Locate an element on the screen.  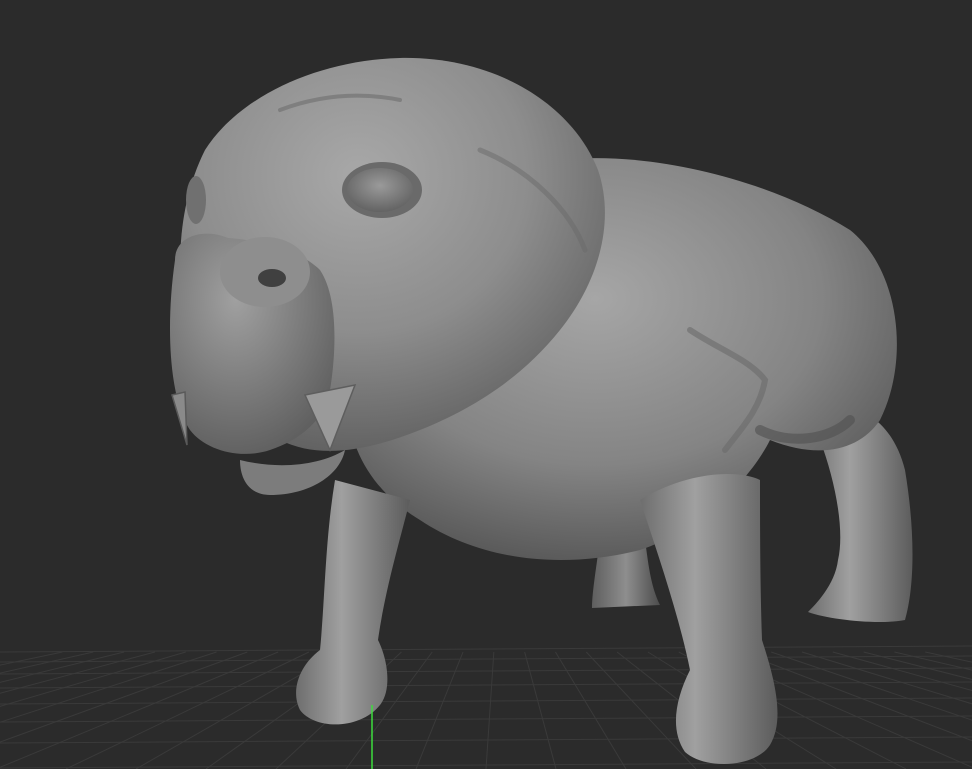
fang-far is located at coordinates (179, 418).